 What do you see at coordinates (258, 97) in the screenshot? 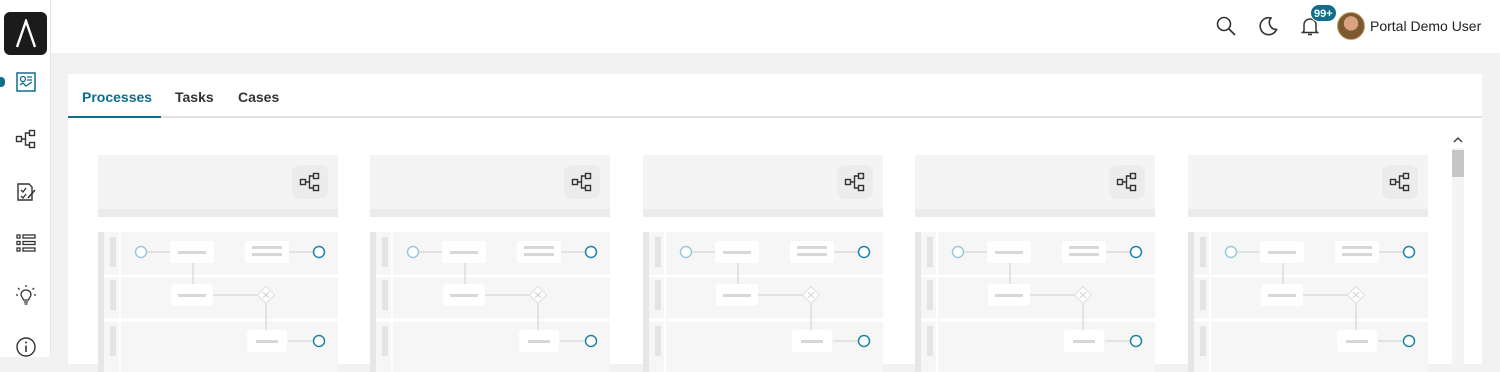
I see `tab-cases: Cases` at bounding box center [258, 97].